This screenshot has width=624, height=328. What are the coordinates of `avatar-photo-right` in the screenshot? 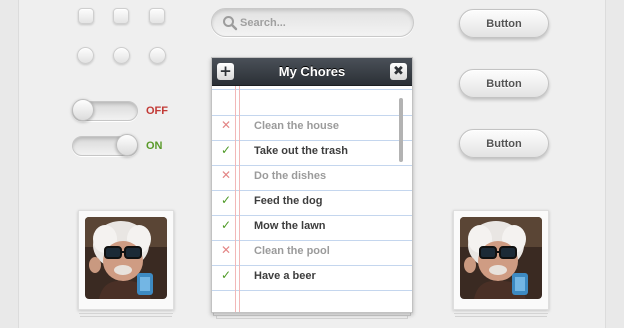 It's located at (501, 260).